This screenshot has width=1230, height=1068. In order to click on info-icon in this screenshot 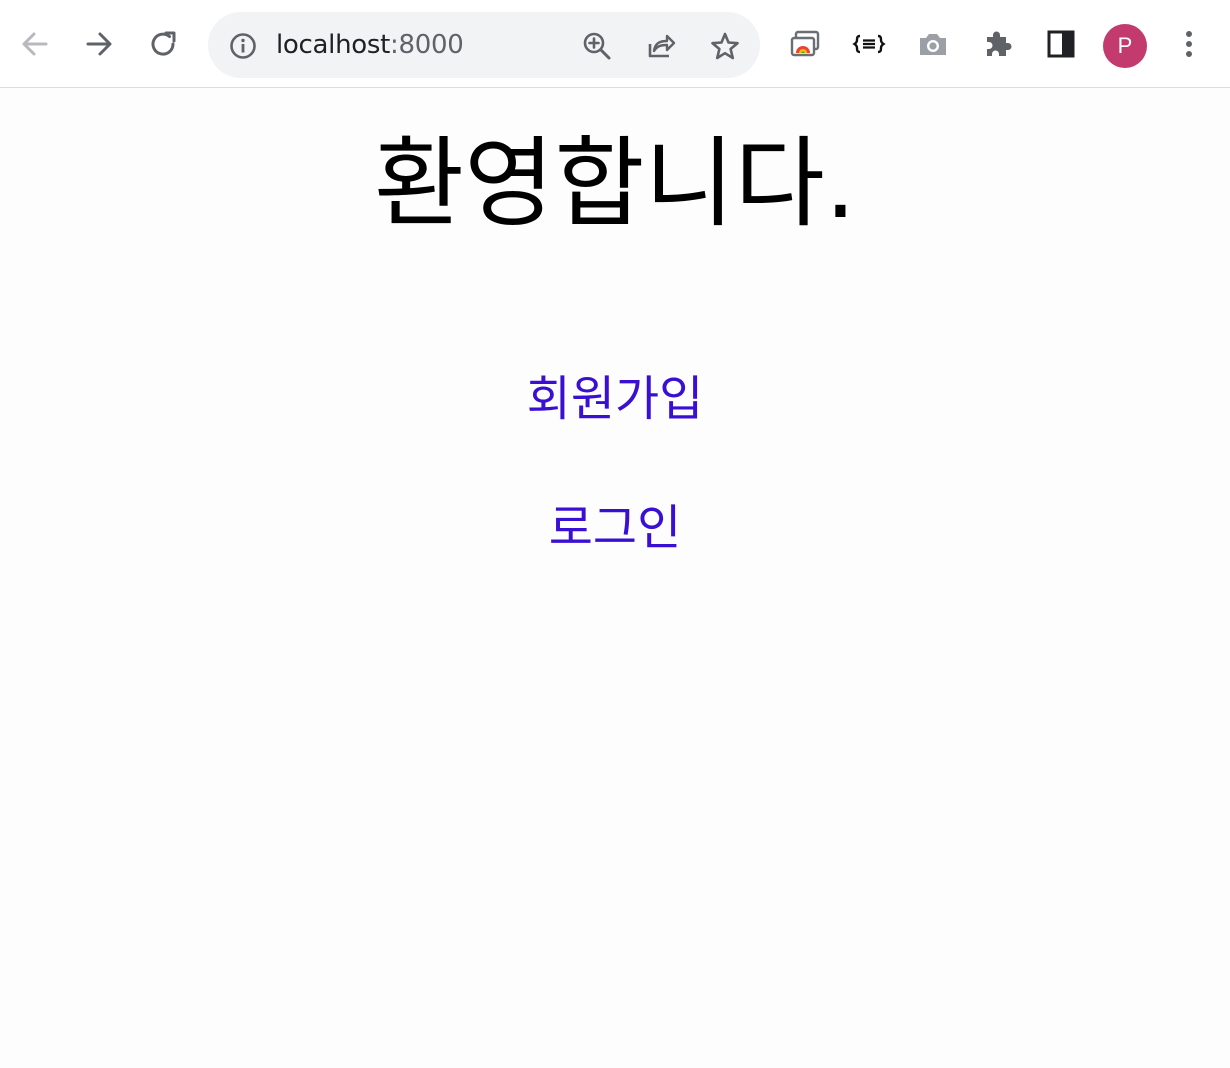, I will do `click(243, 46)`.